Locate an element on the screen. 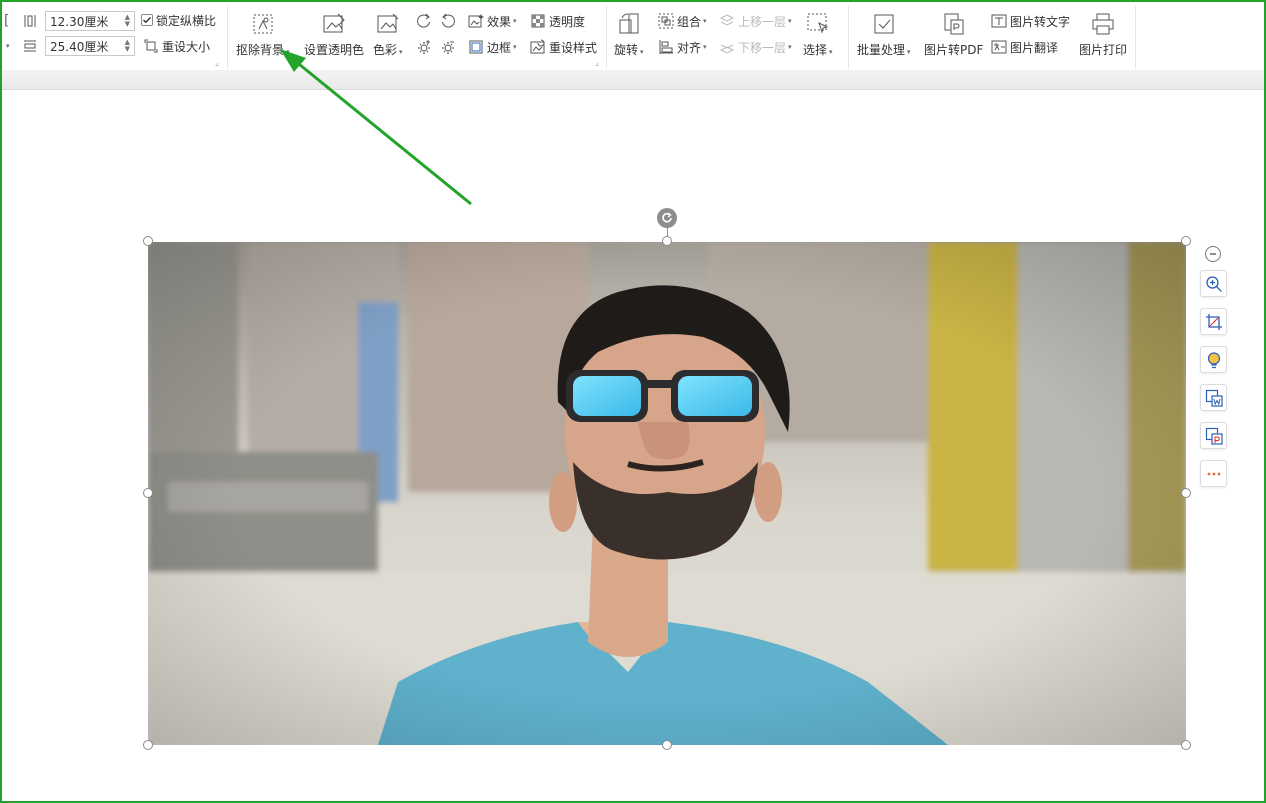 The image size is (1266, 803). annotation-arrow is located at coordinates (376, 127).